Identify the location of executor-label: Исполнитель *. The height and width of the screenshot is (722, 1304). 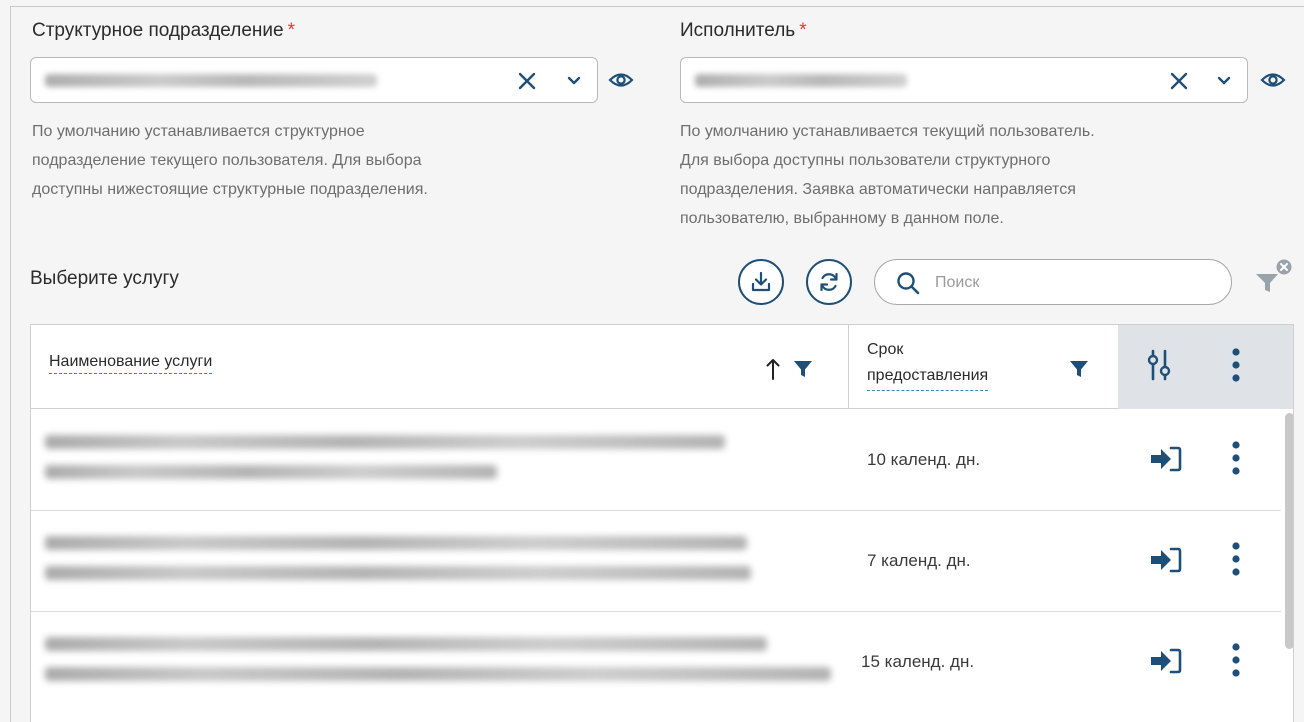
(743, 31).